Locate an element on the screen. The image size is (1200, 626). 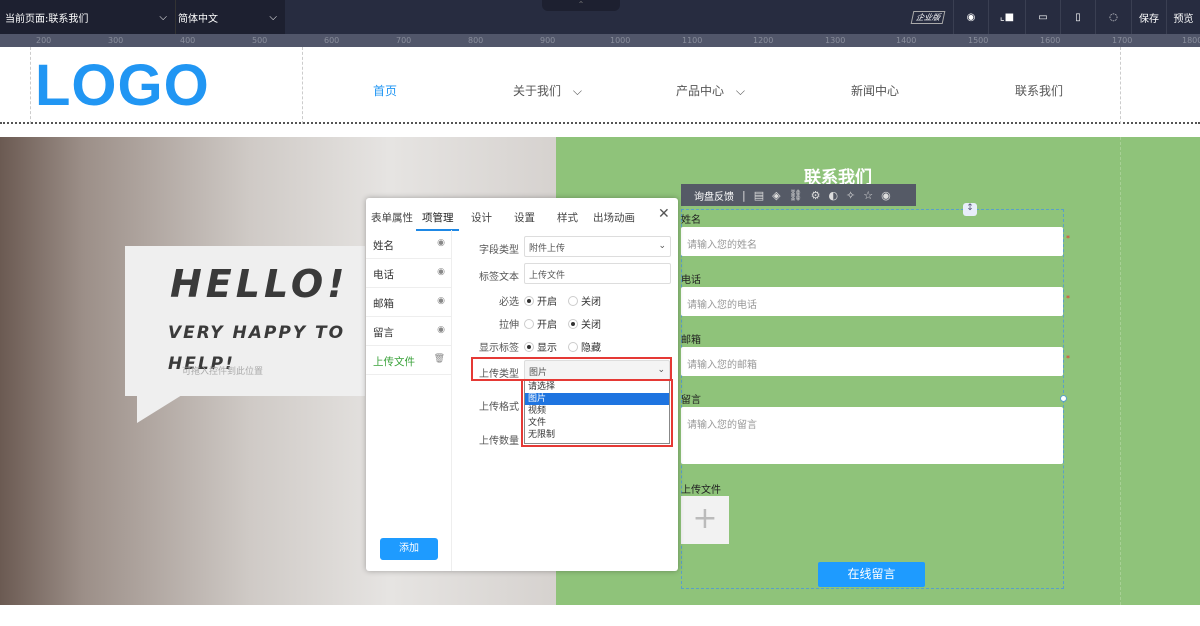
link-icon: ⛓ is located at coordinates (796, 195).